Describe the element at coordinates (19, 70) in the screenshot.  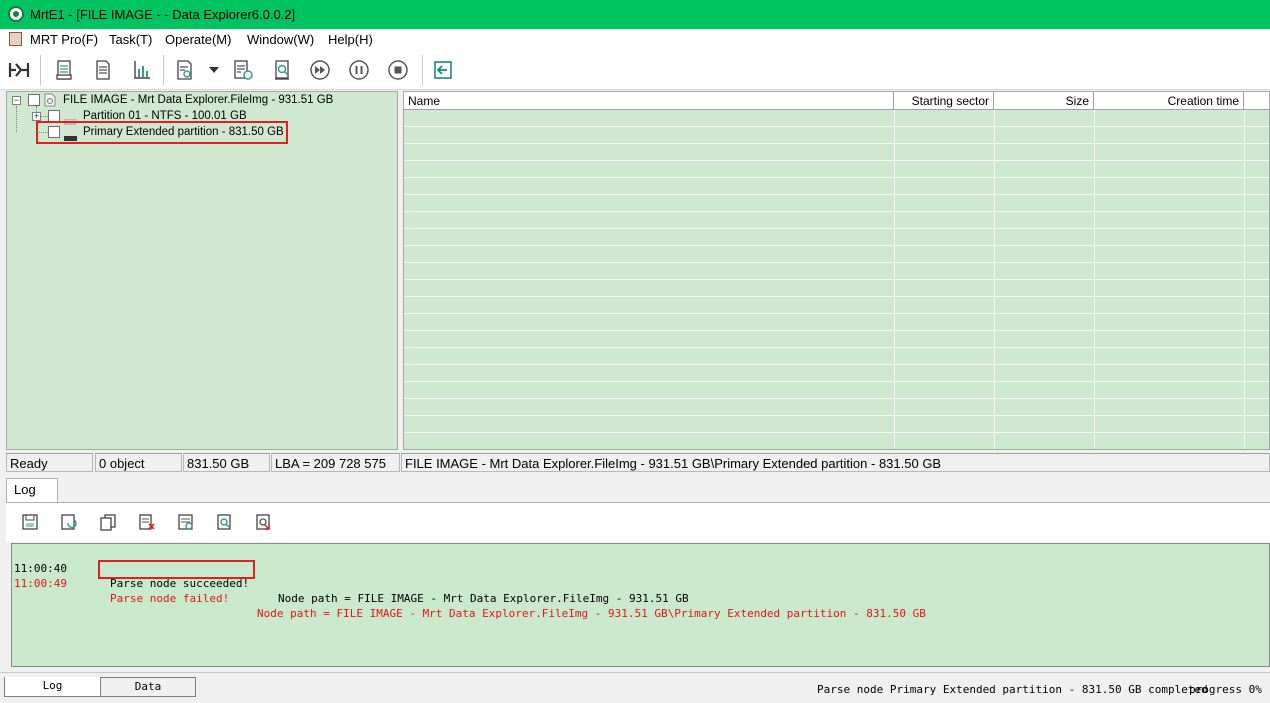
I see `connect-icon` at that location.